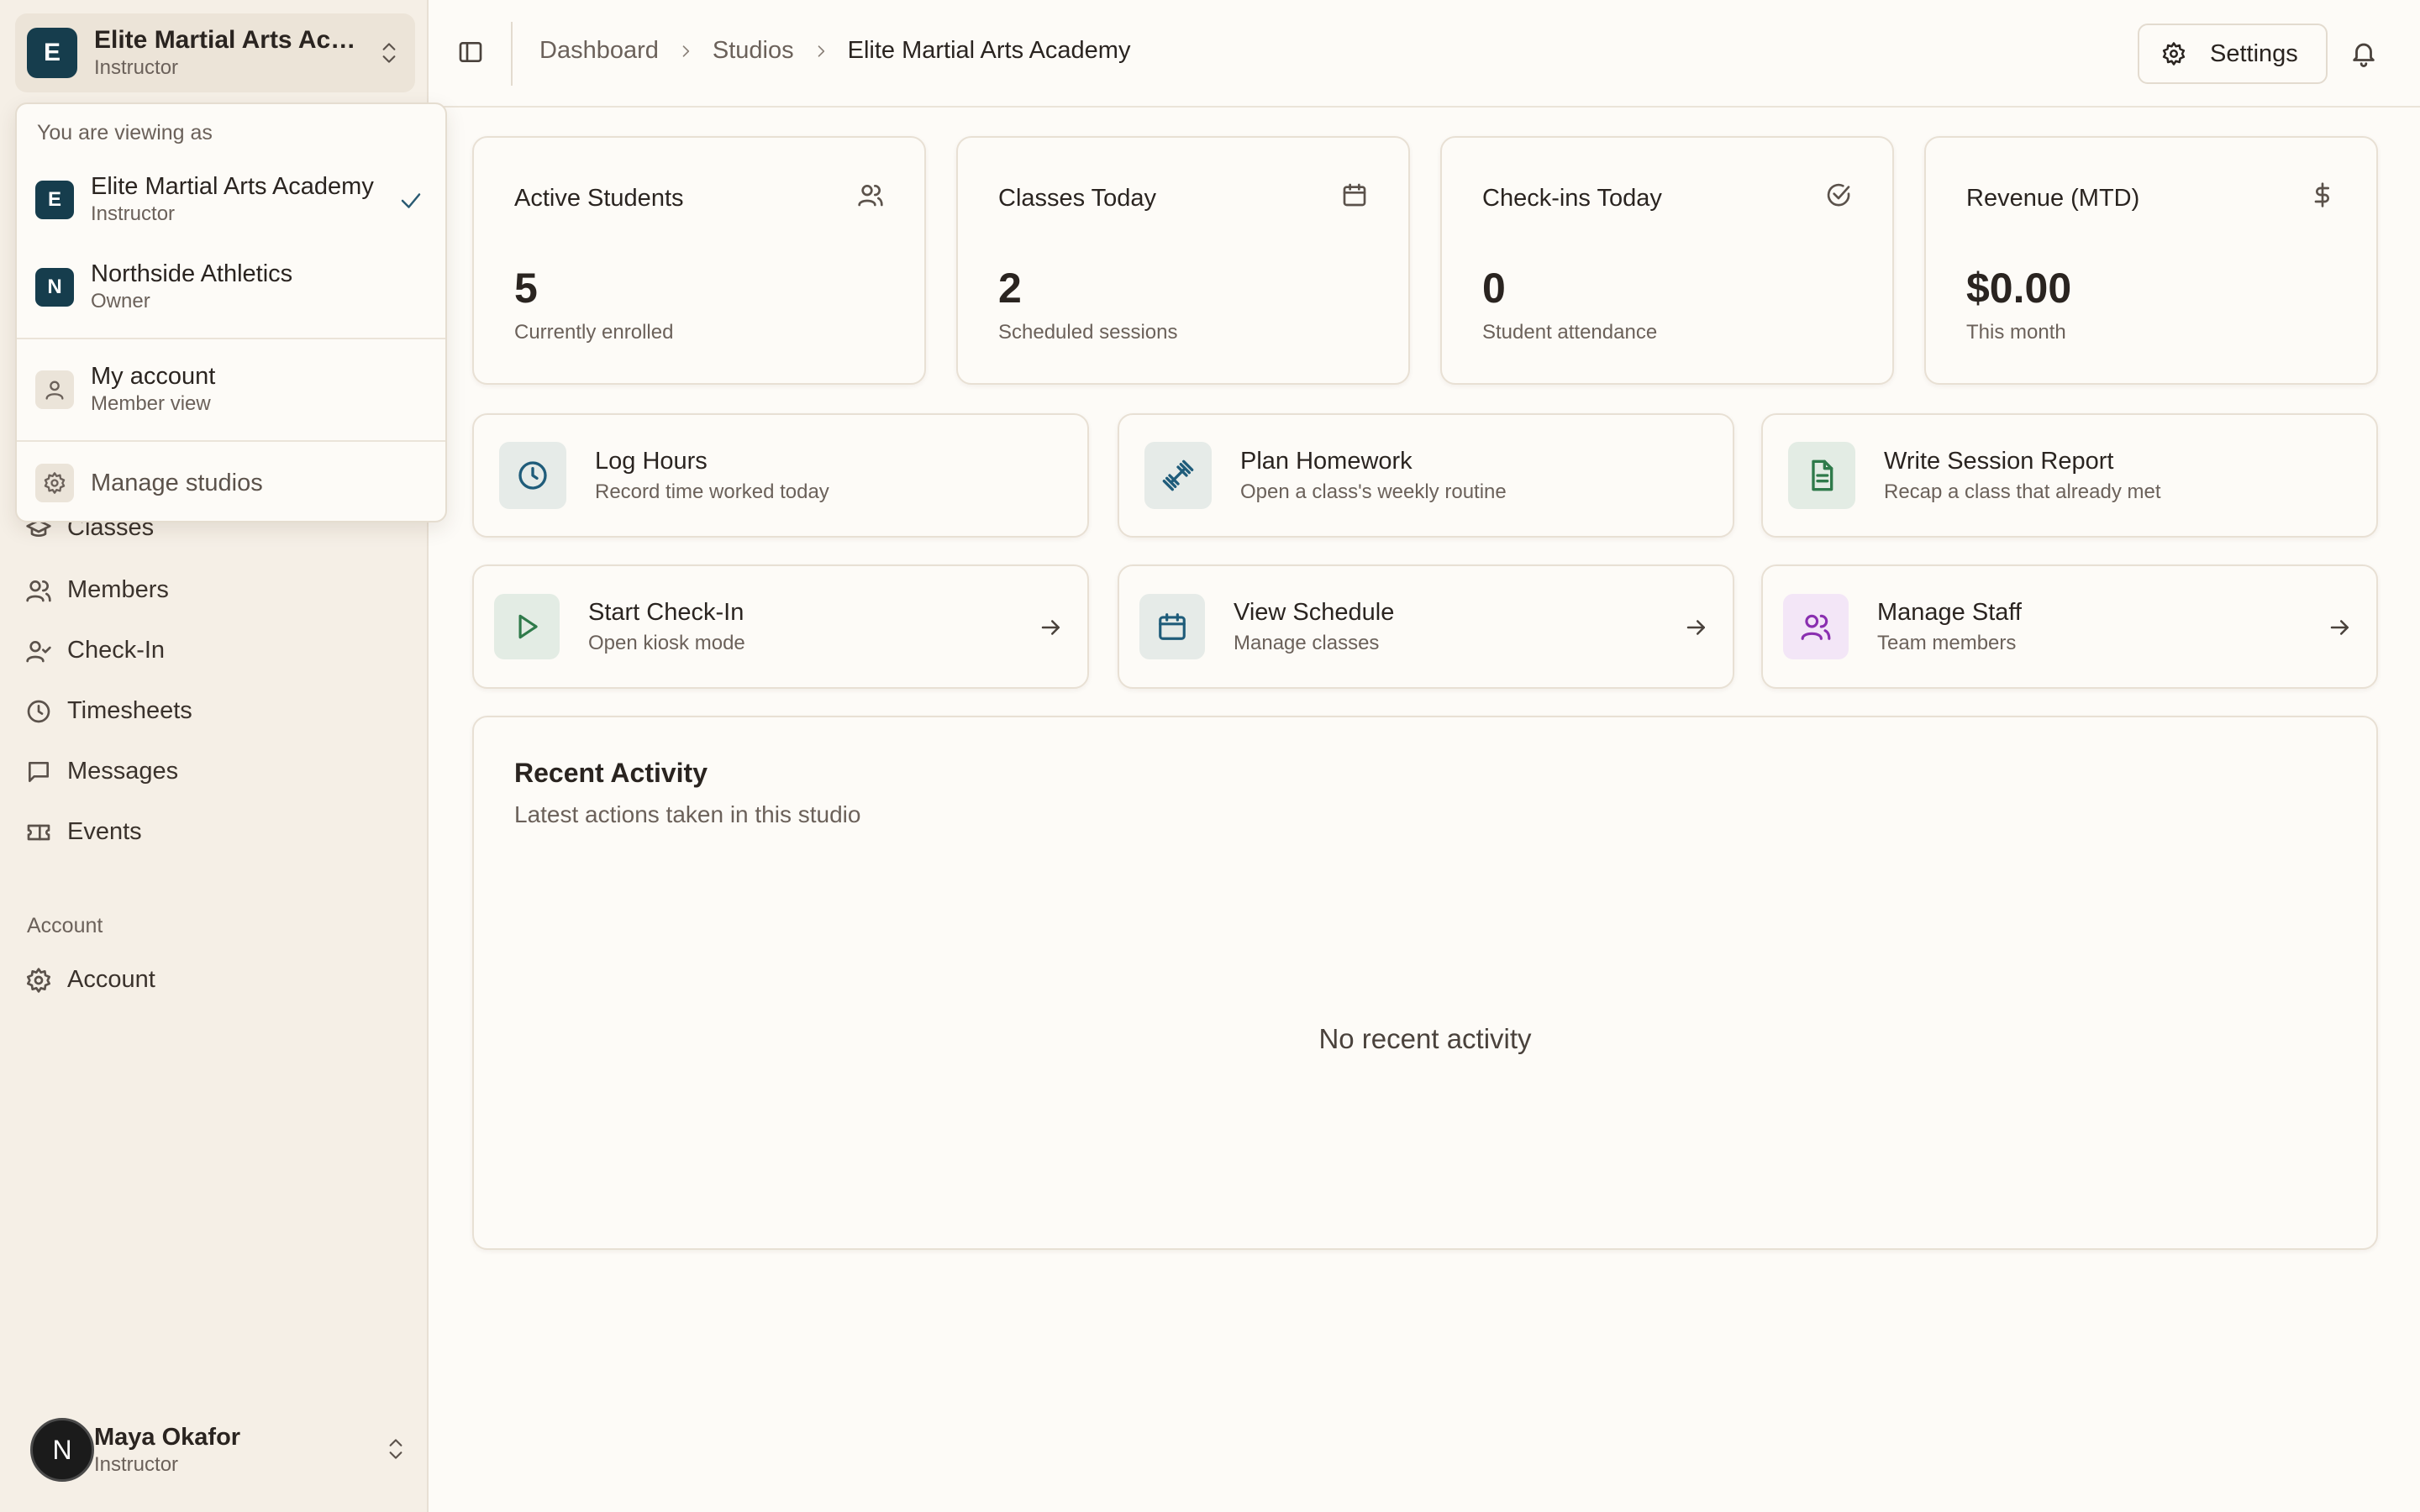 This screenshot has width=2420, height=1512. Describe the element at coordinates (753, 51) in the screenshot. I see `breadcrumb-studios: Studios` at that location.